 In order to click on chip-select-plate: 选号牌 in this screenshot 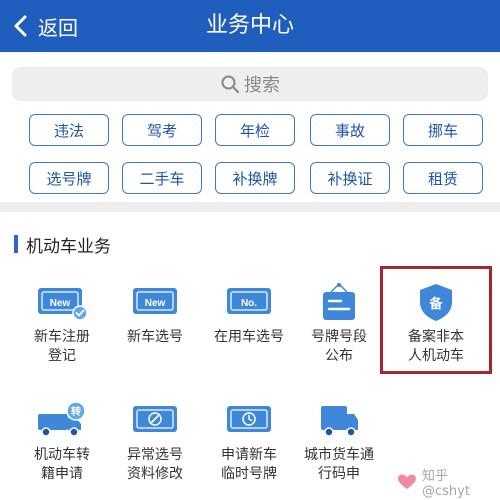, I will do `click(69, 178)`.